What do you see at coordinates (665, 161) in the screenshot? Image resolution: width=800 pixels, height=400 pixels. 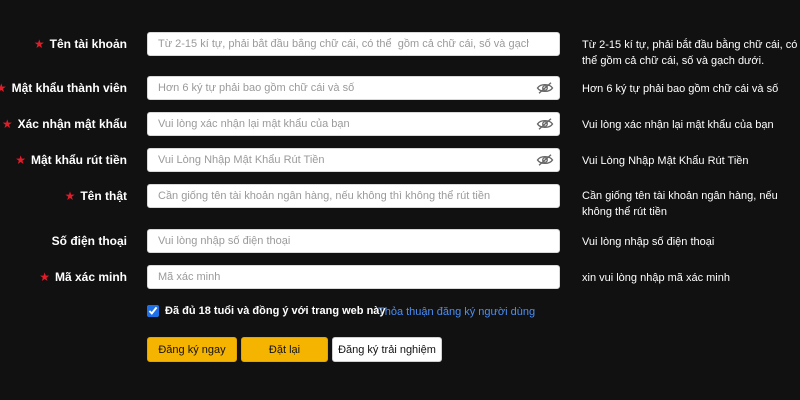 I see `withdraw-password-hint: Vui Lòng Nhập Mật Khẩu Rút Tiền` at bounding box center [665, 161].